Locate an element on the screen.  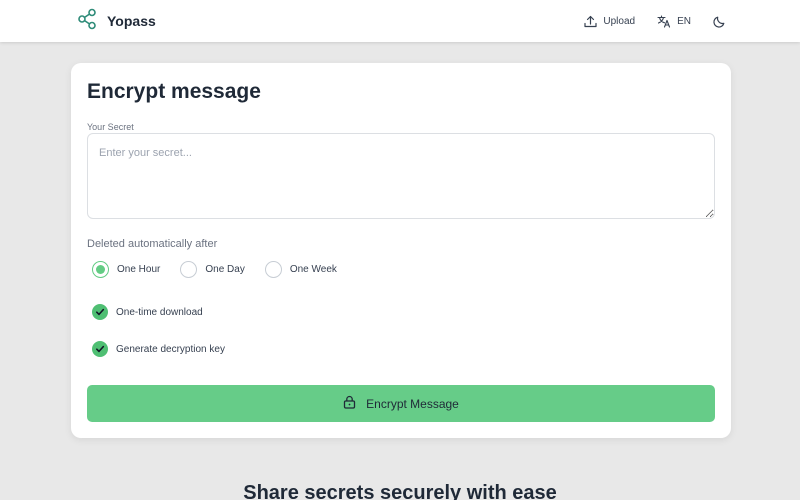
translate-icon is located at coordinates (664, 21).